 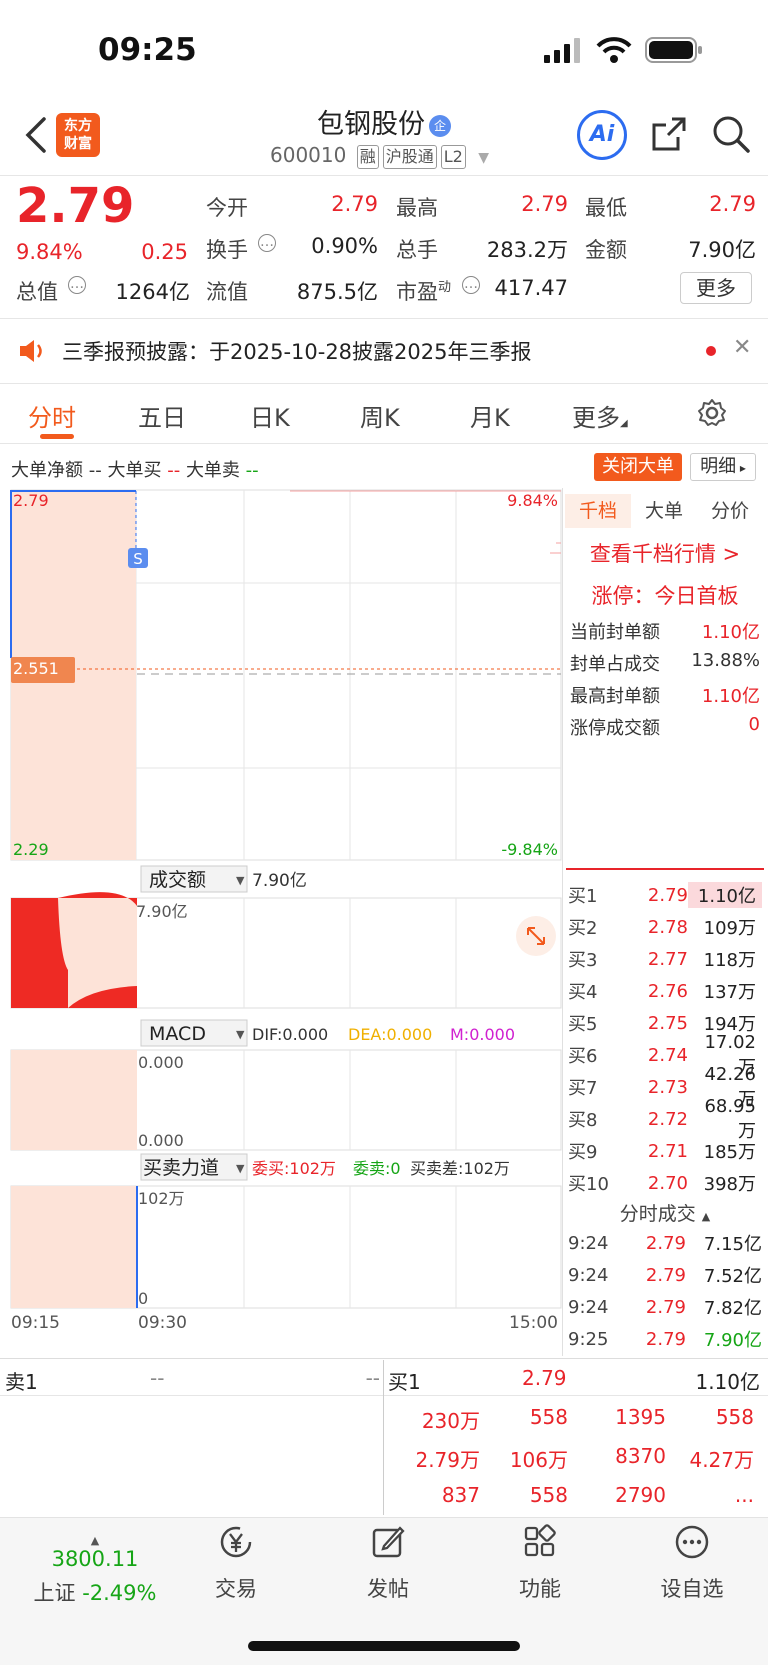 What do you see at coordinates (35, 1323) in the screenshot?
I see `time-start-label: 09:15` at bounding box center [35, 1323].